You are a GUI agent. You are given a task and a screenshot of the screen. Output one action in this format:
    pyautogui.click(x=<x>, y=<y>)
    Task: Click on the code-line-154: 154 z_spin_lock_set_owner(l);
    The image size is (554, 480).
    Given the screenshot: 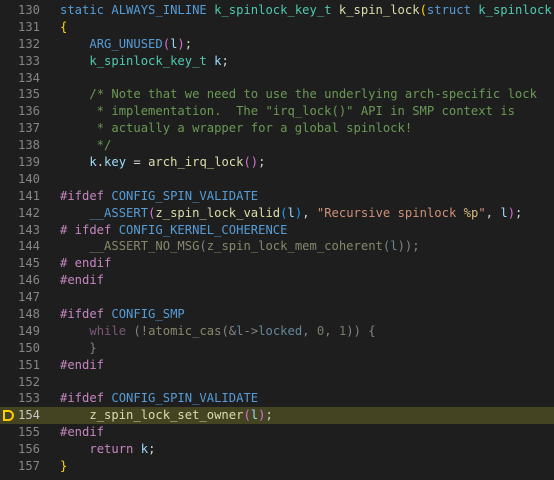 What is the action you would take?
    pyautogui.click(x=277, y=416)
    